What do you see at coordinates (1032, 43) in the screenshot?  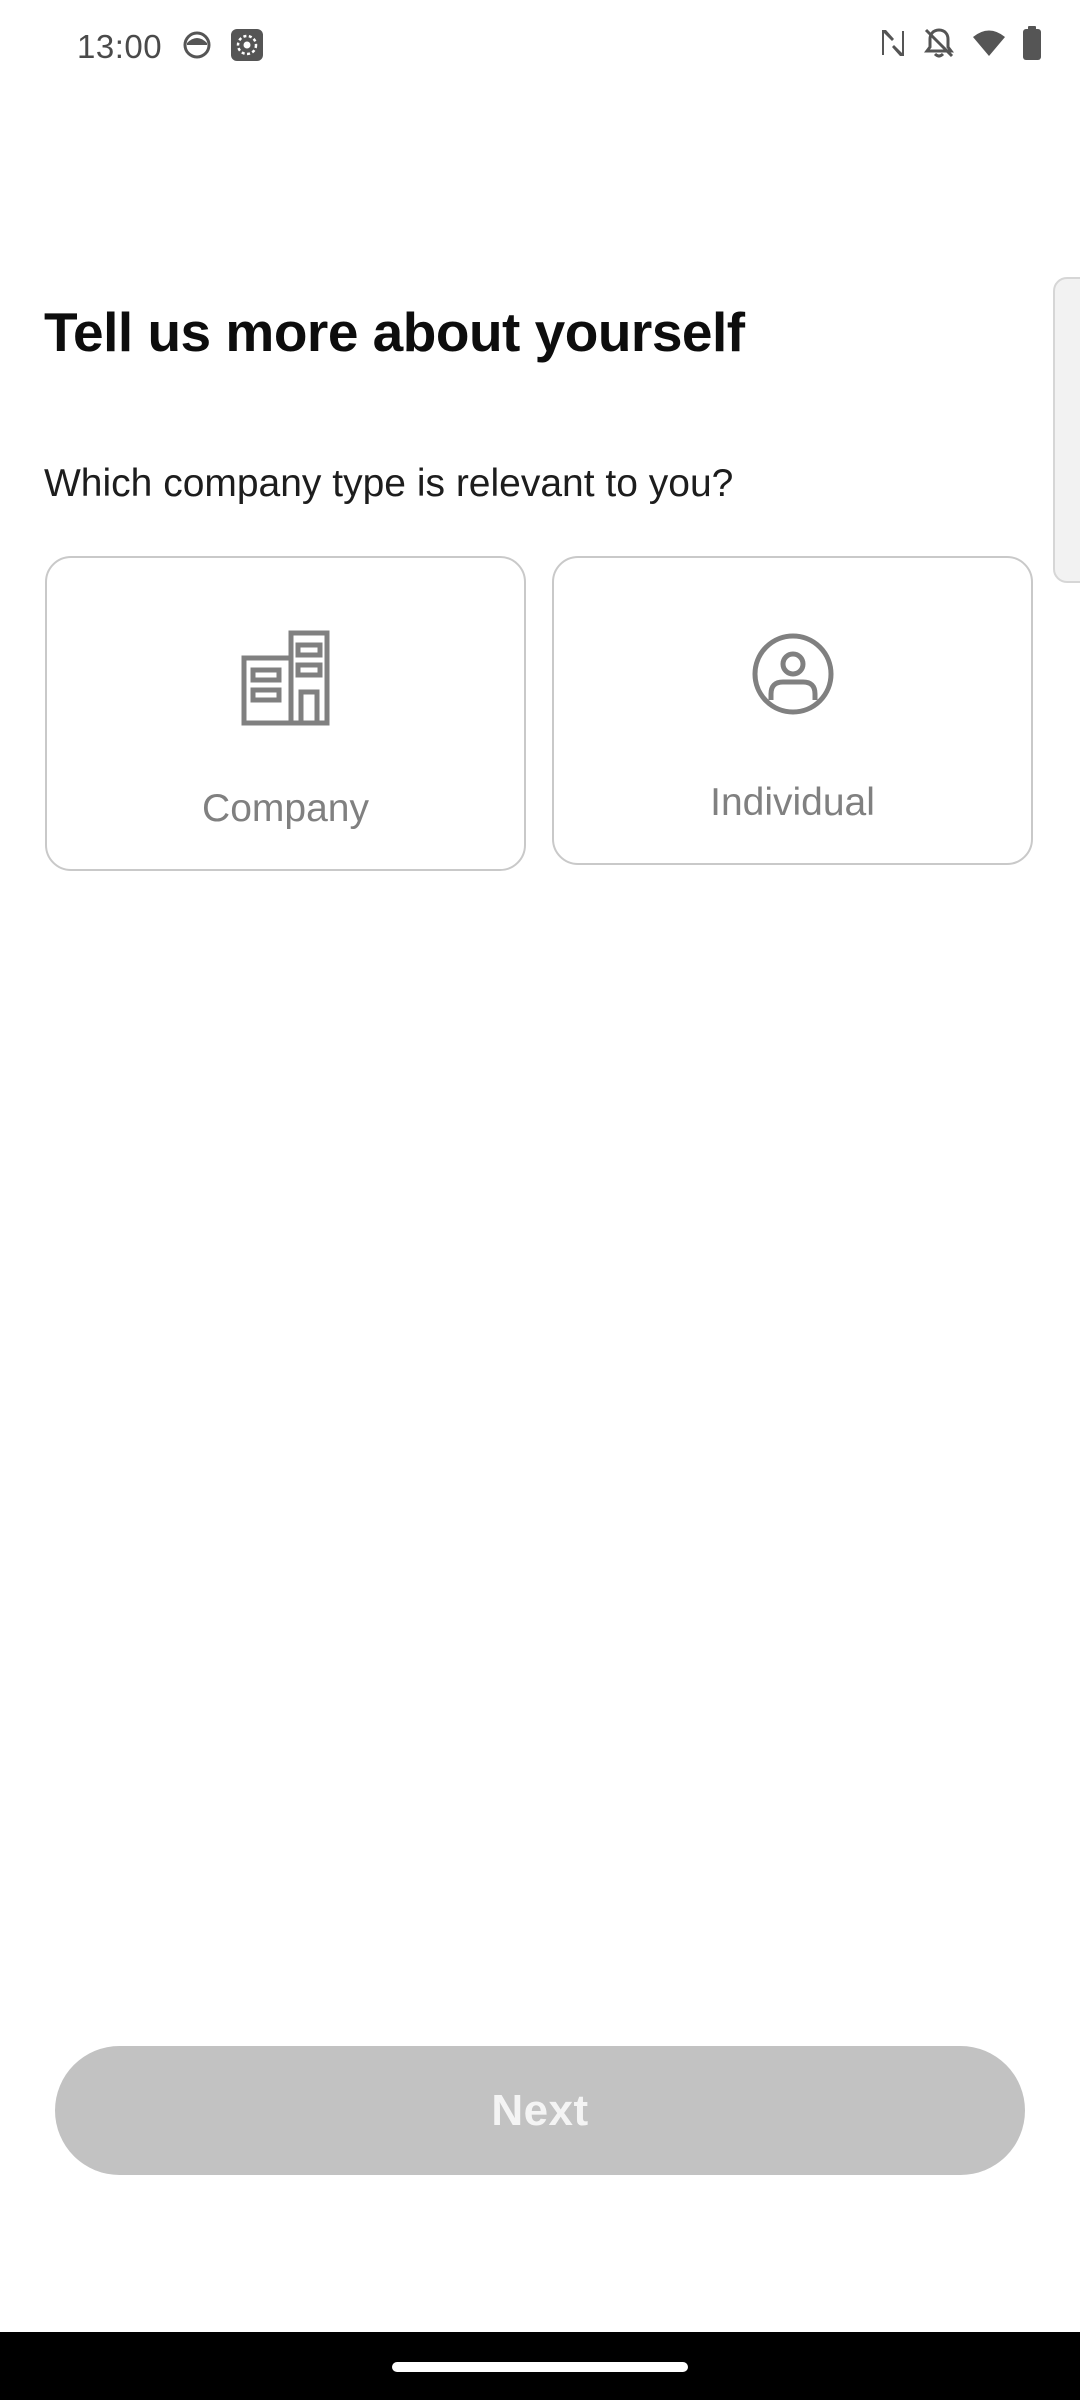 I see `battery-icon` at bounding box center [1032, 43].